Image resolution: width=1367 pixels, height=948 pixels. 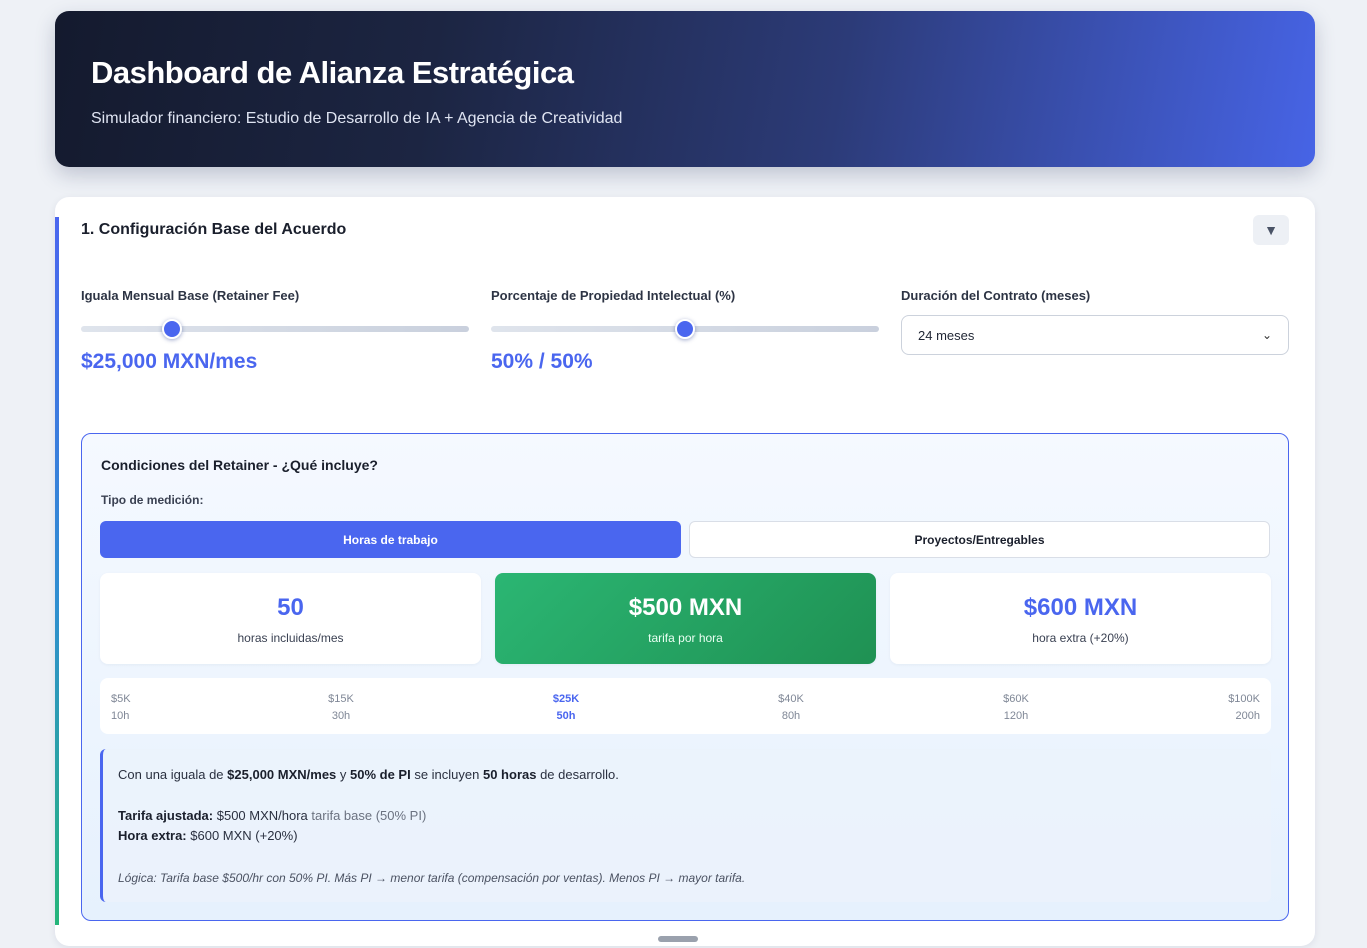 I want to click on conditions-title: Condiciones del Retainer - ¿Qué incluye?, so click(x=239, y=465).